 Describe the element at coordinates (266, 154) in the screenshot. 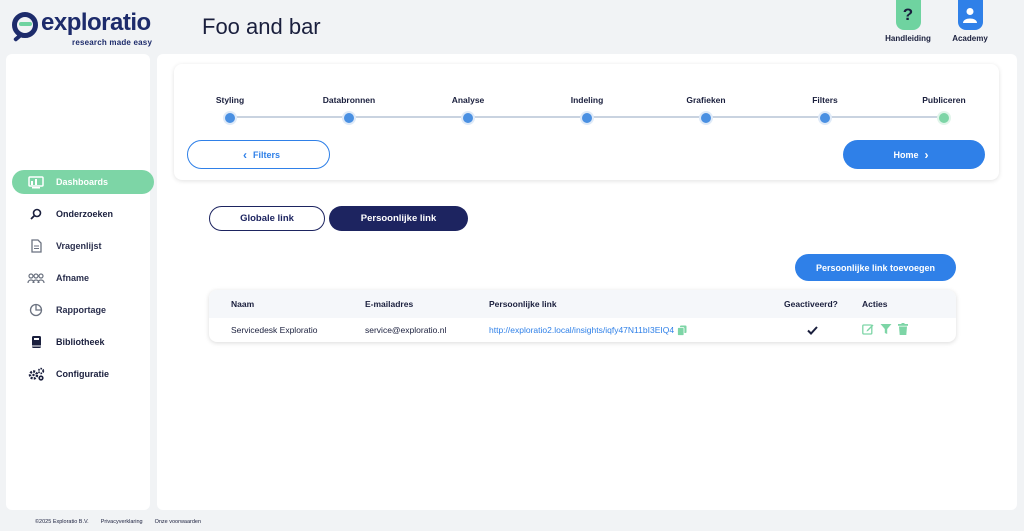

I see `previous-step-label: Filters` at that location.